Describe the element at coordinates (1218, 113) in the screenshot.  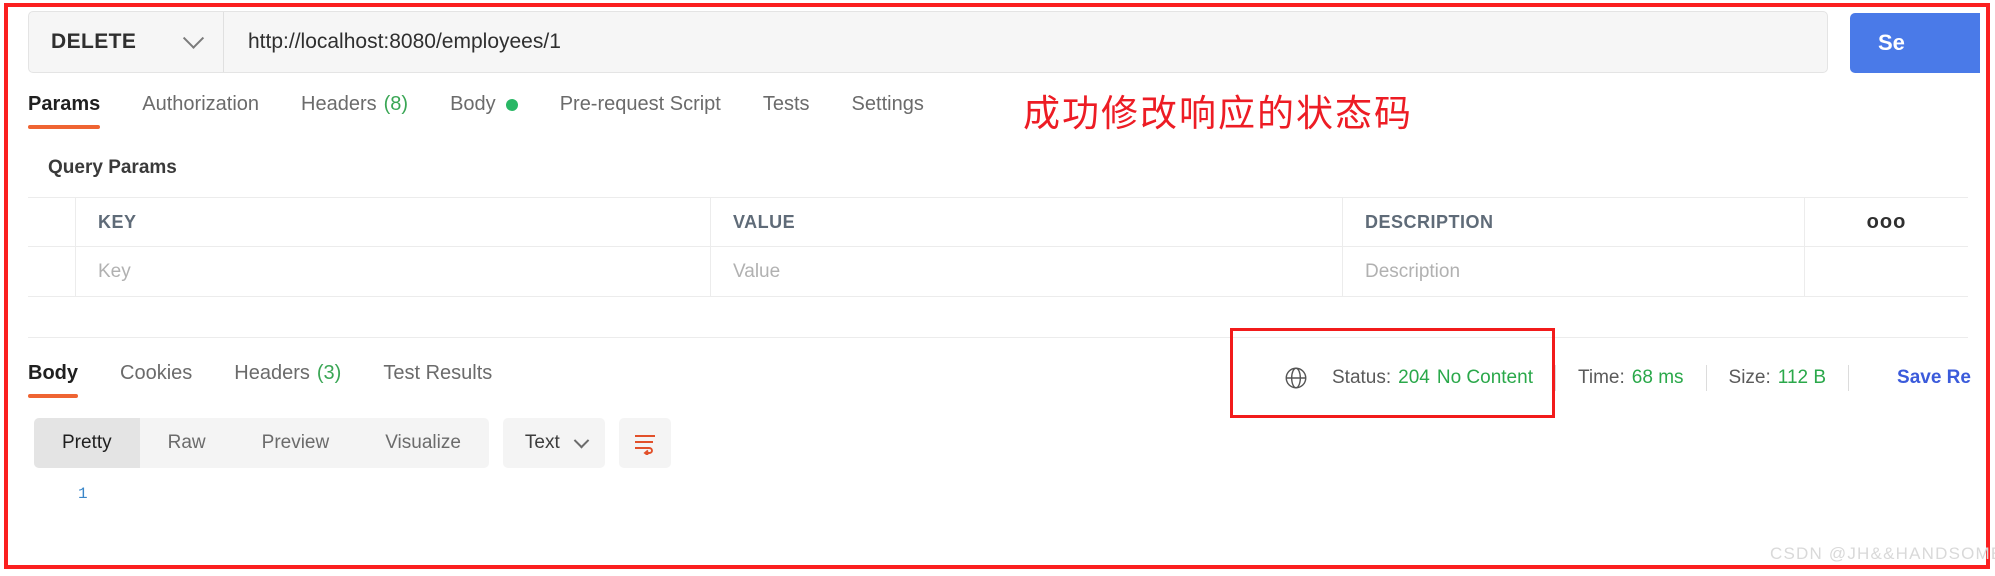
I see `annotation-text: 成功修改响应的状态码` at that location.